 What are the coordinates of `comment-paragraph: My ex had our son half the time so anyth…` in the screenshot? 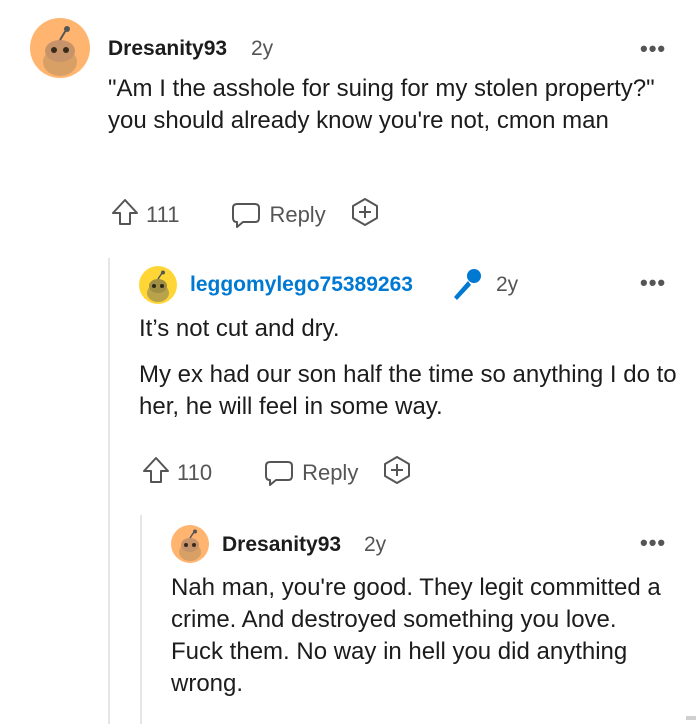 It's located at (408, 390).